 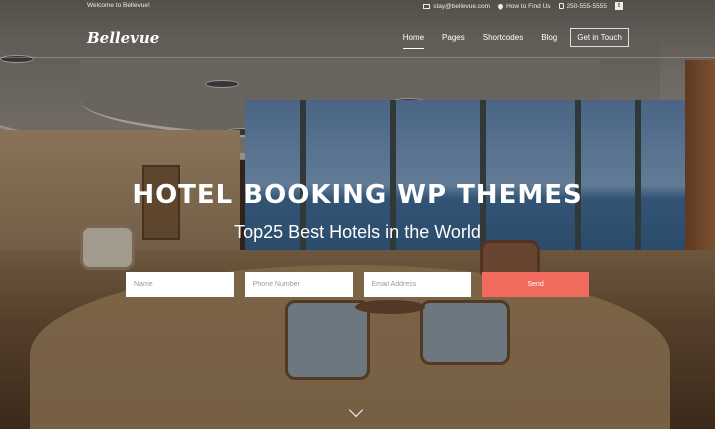 I want to click on nav-item-blog: Blog, so click(x=549, y=37).